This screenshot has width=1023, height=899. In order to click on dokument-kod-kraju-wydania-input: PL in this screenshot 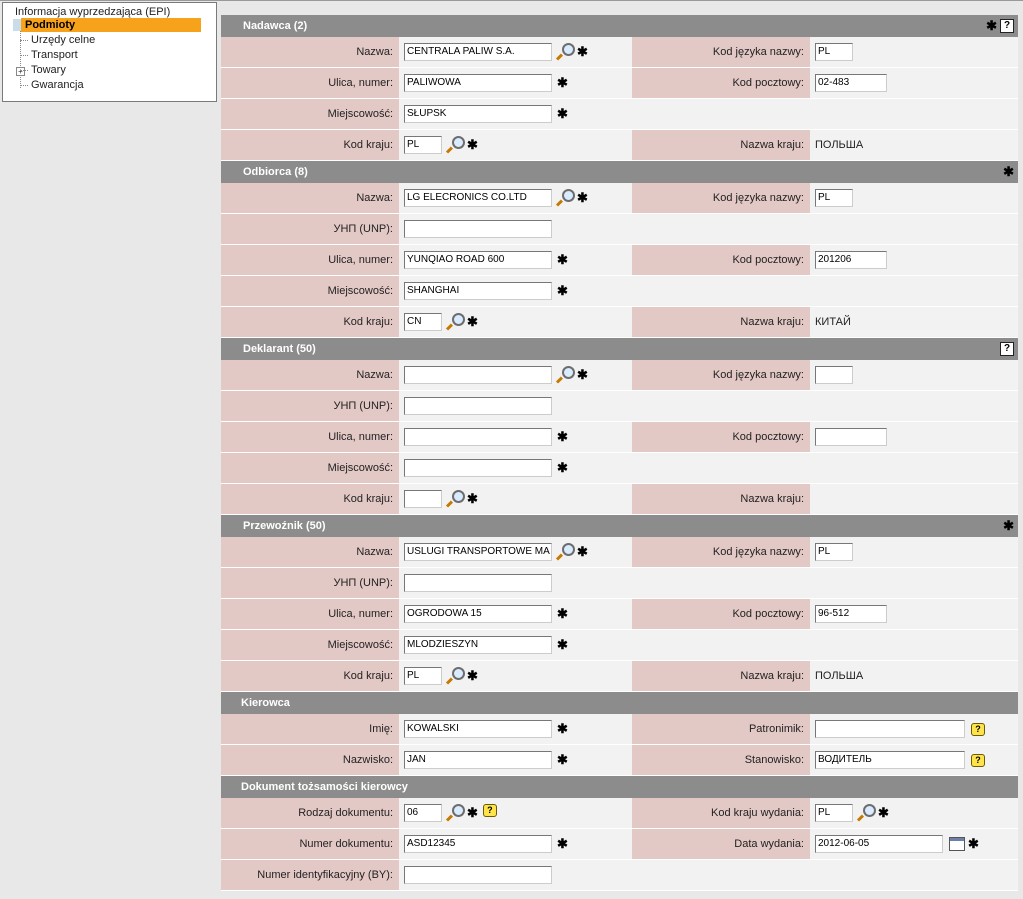, I will do `click(834, 813)`.